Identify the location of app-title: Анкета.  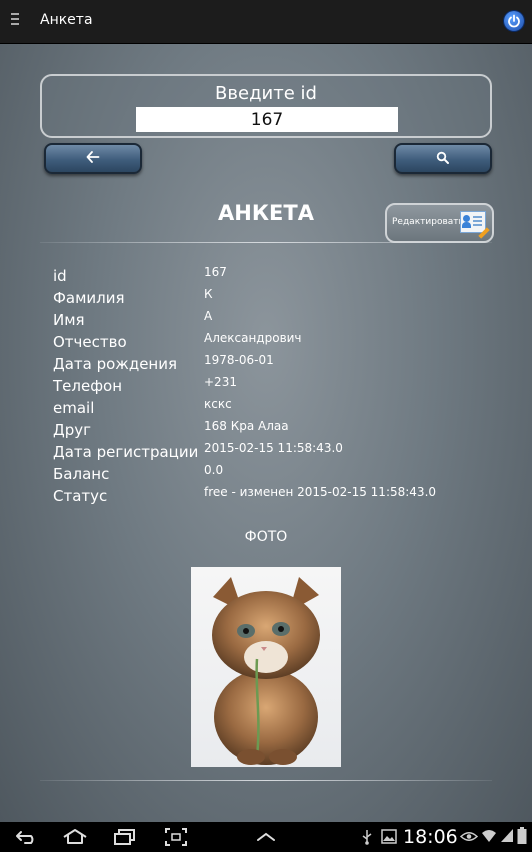
(66, 20).